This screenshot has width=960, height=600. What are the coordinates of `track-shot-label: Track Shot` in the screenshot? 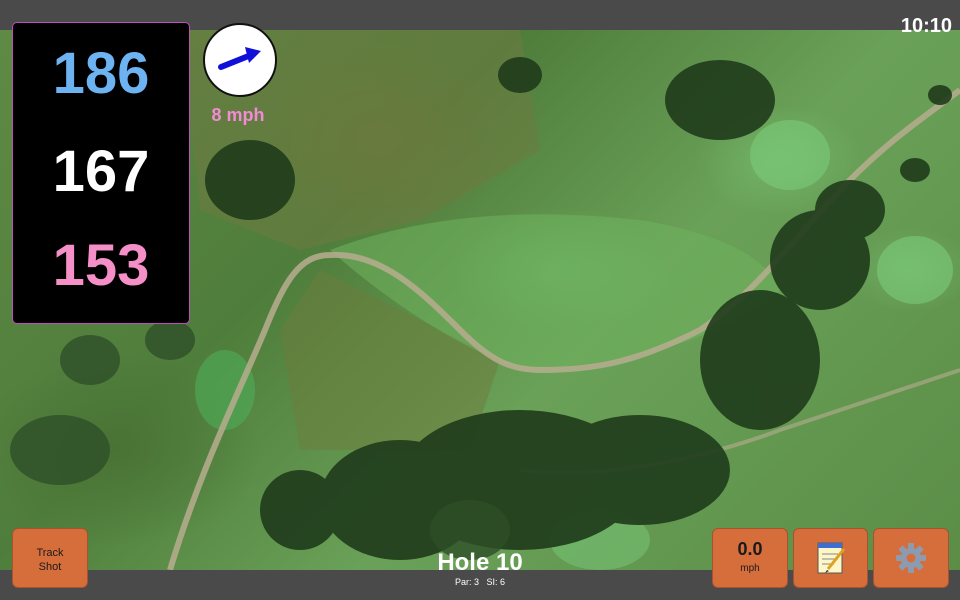 It's located at (50, 560).